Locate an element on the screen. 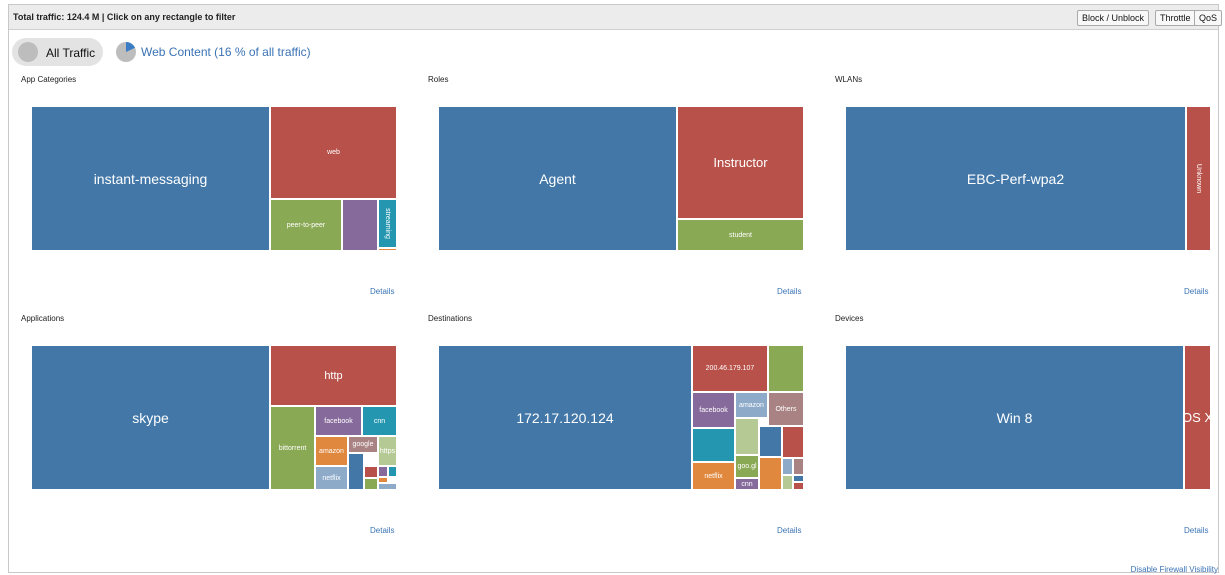  devices-title: Devices is located at coordinates (849, 318).